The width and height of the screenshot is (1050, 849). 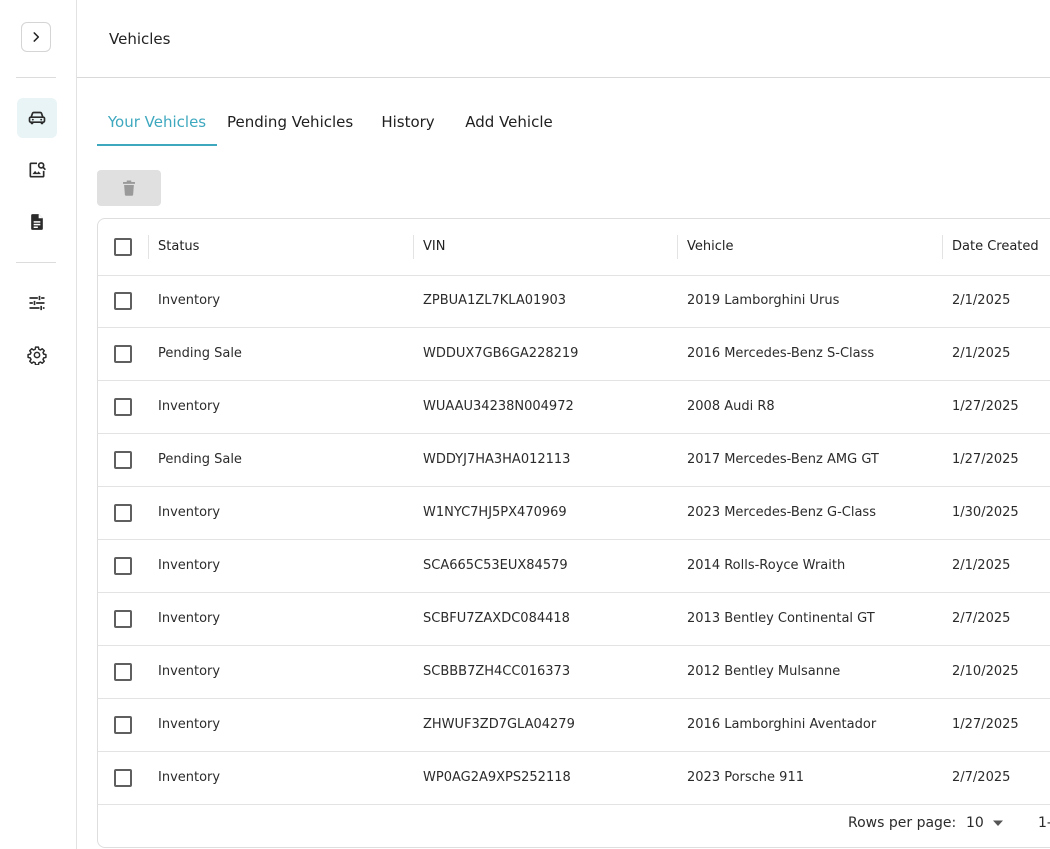 What do you see at coordinates (495, 565) in the screenshot?
I see `vin-cell: SCA665C53EUX84579` at bounding box center [495, 565].